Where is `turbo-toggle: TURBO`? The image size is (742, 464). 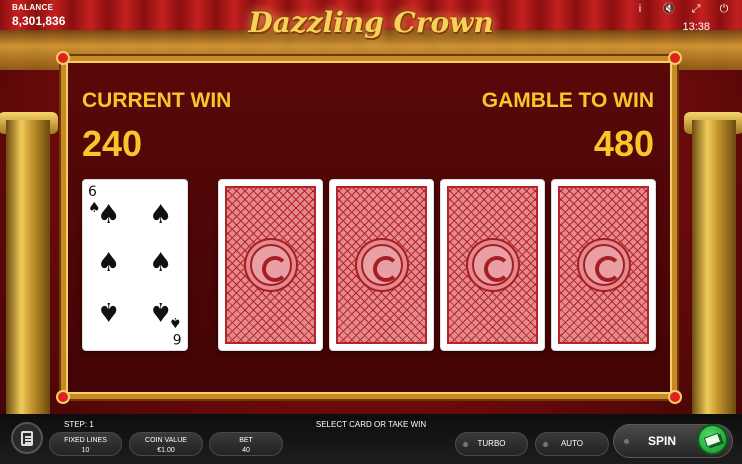 turbo-toggle: TURBO is located at coordinates (491, 444).